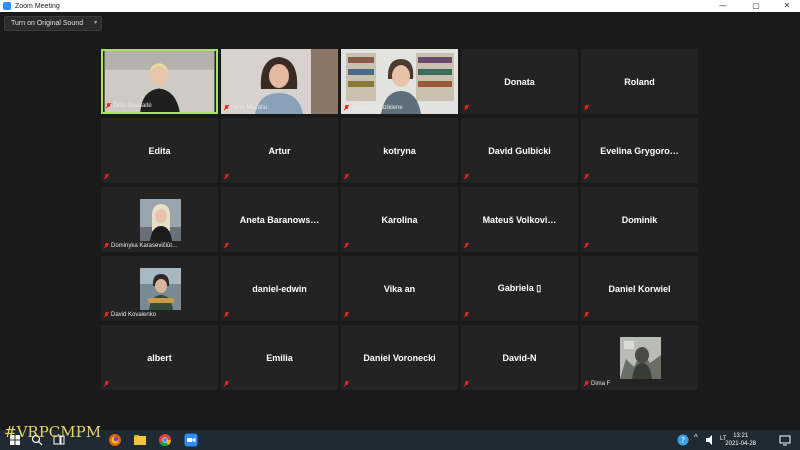 The image size is (800, 450). I want to click on participant-tile: Dima F, so click(639, 357).